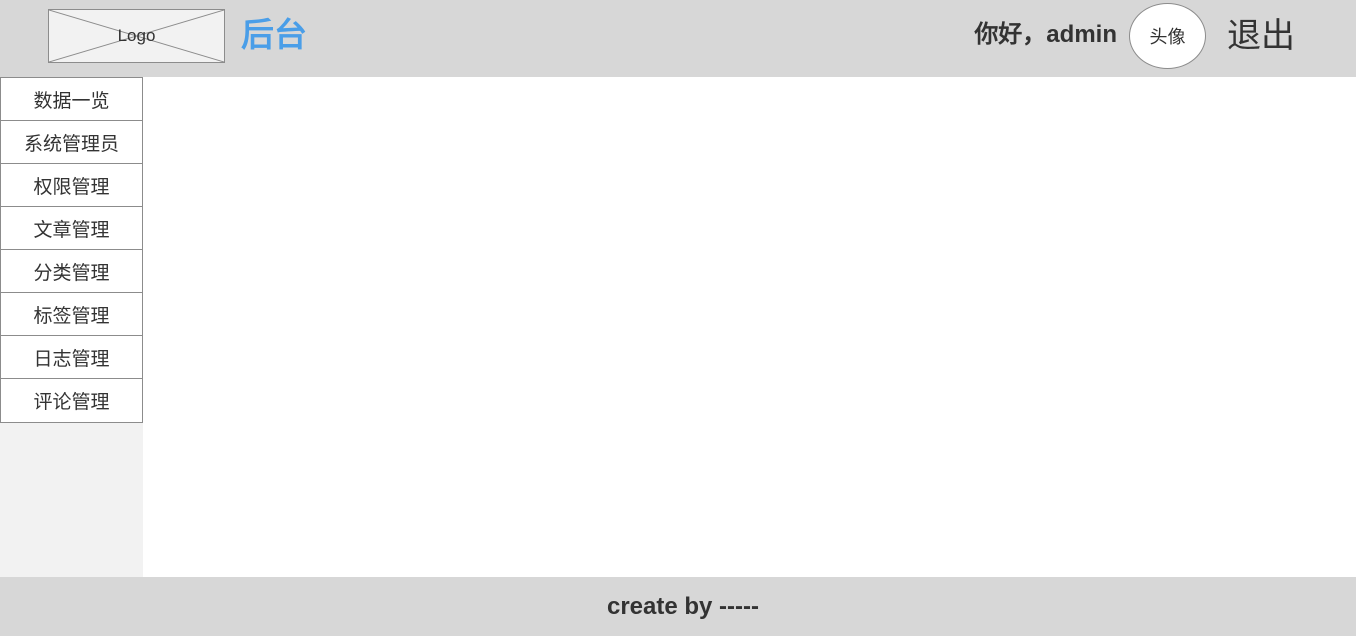 The image size is (1356, 636). I want to click on sidebar-item-comments: 评论管理, so click(71, 400).